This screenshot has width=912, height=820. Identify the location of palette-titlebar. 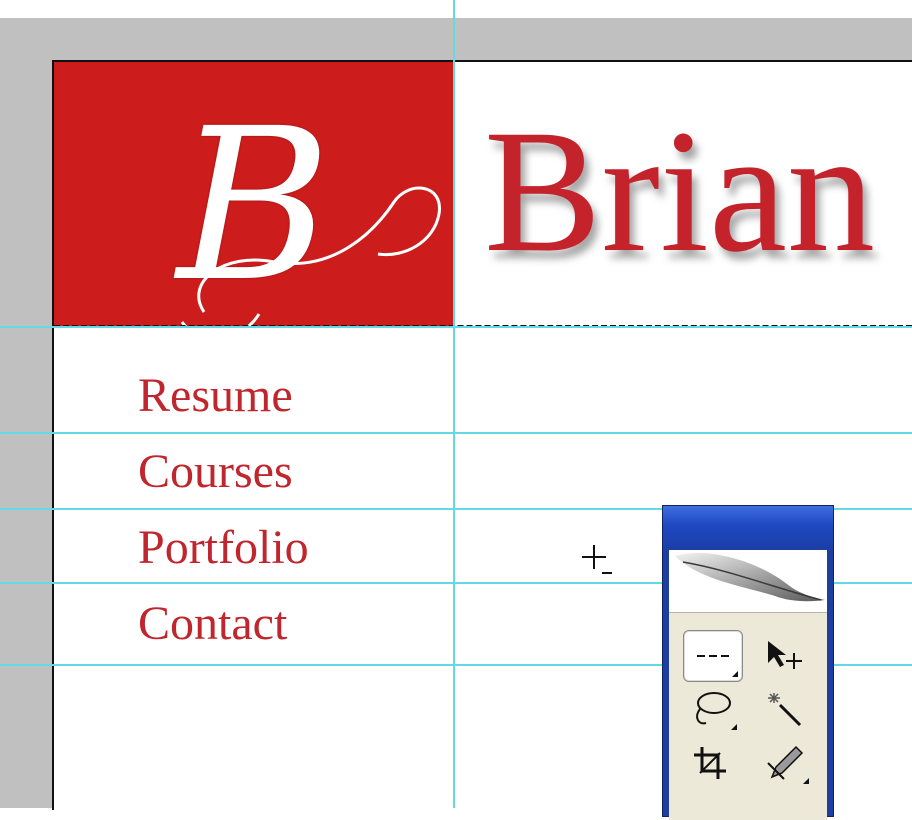
(748, 527).